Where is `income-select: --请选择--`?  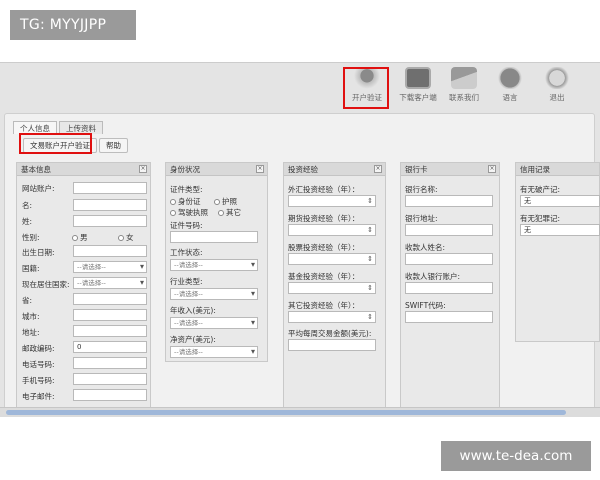
income-select: --请选择-- is located at coordinates (214, 323).